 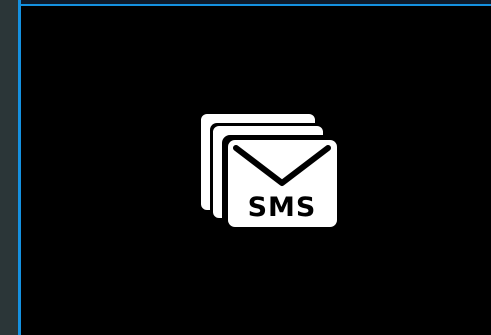 I want to click on top-window-border, so click(x=254, y=5).